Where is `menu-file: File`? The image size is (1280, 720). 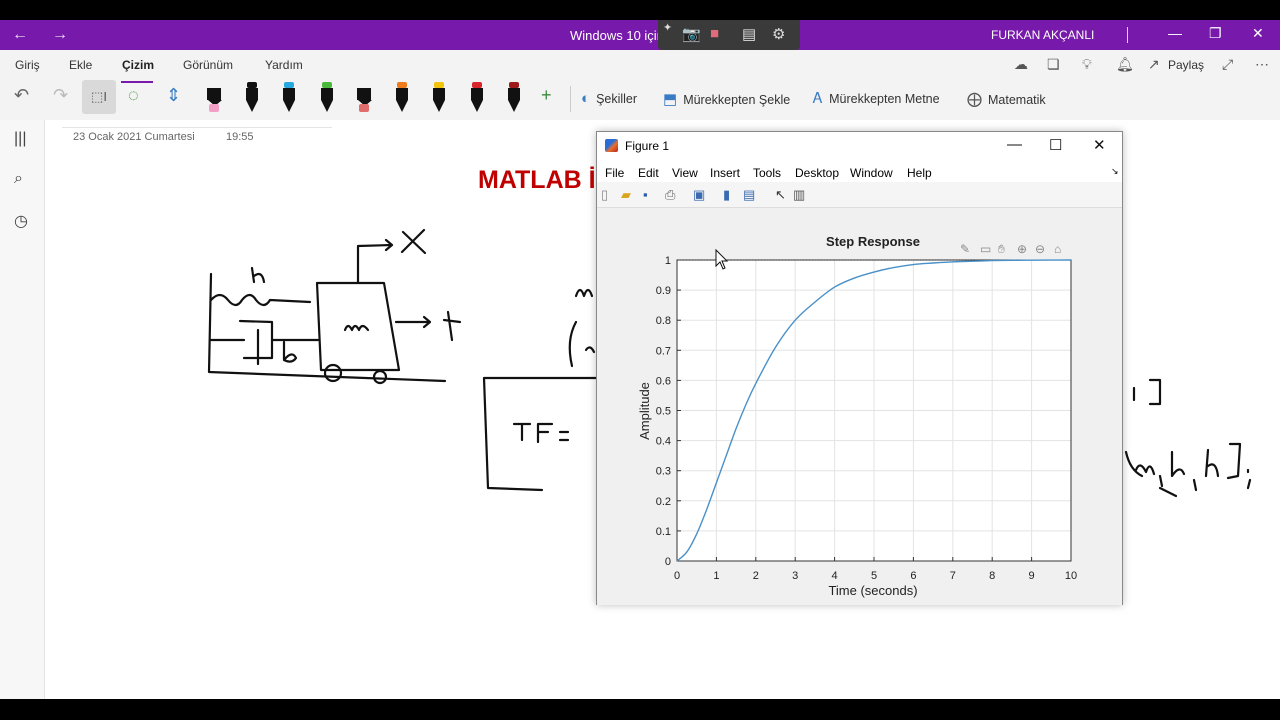
menu-file: File is located at coordinates (614, 173).